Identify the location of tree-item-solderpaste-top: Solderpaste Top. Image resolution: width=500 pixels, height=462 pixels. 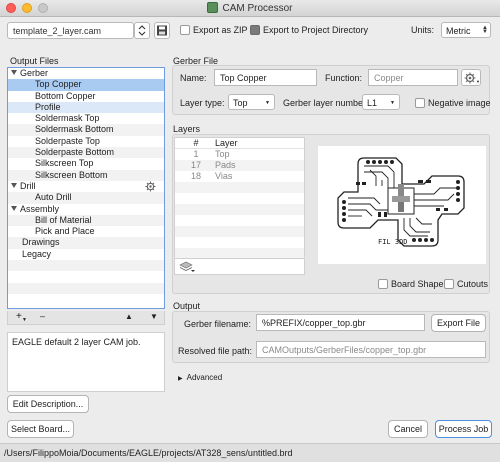
(86, 141).